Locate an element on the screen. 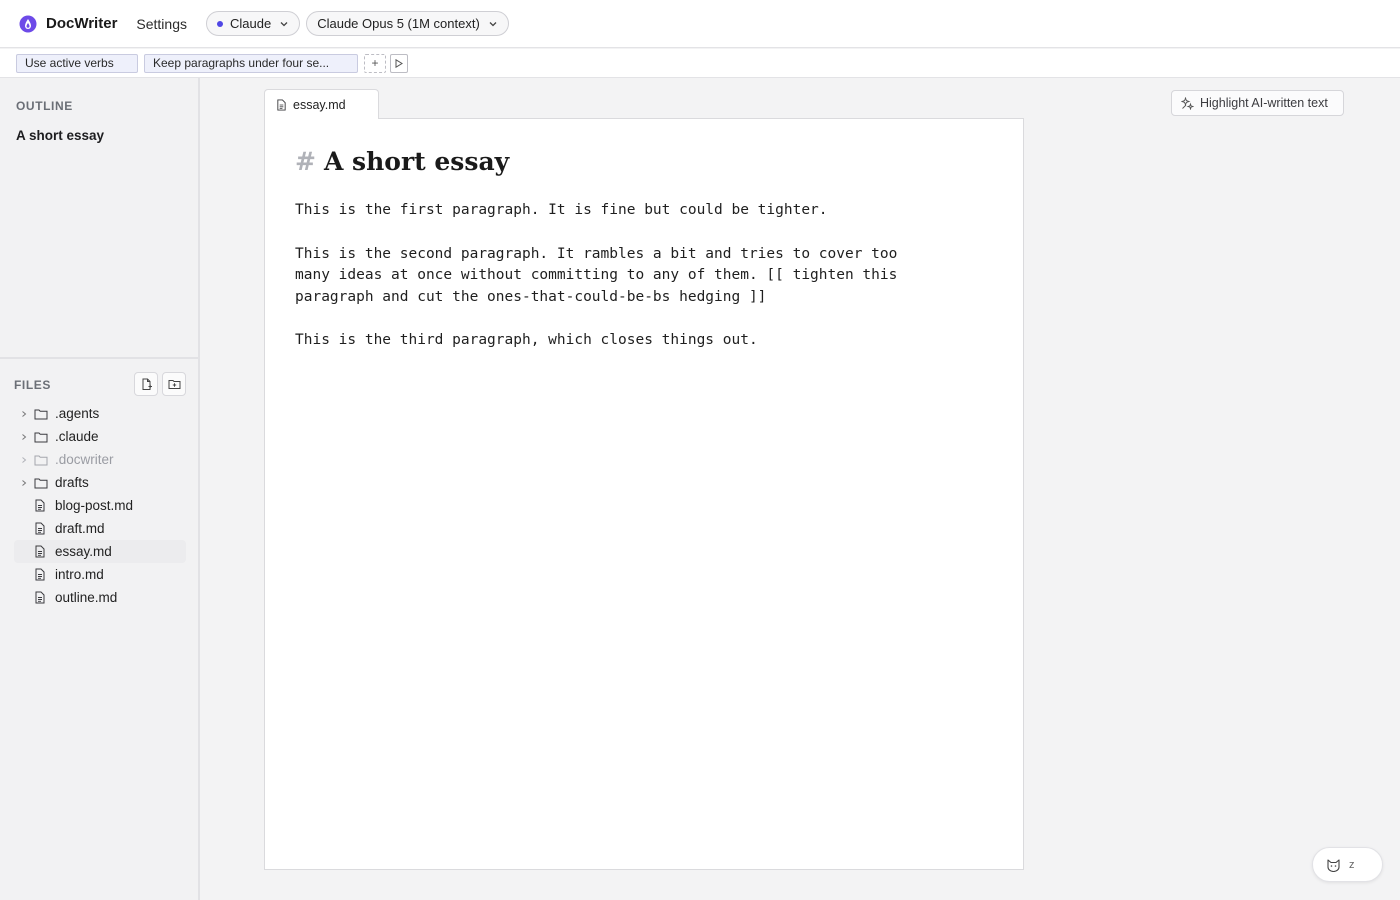  tree-file-draft: draft.md is located at coordinates (100, 528).